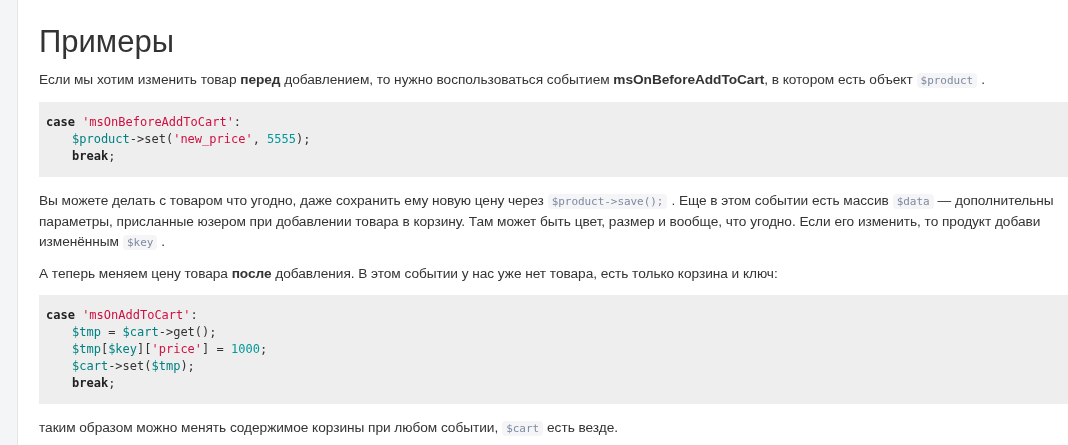 The height and width of the screenshot is (445, 1068). Describe the element at coordinates (582, 427) in the screenshot. I see `paragraph-text: есть везде.` at that location.